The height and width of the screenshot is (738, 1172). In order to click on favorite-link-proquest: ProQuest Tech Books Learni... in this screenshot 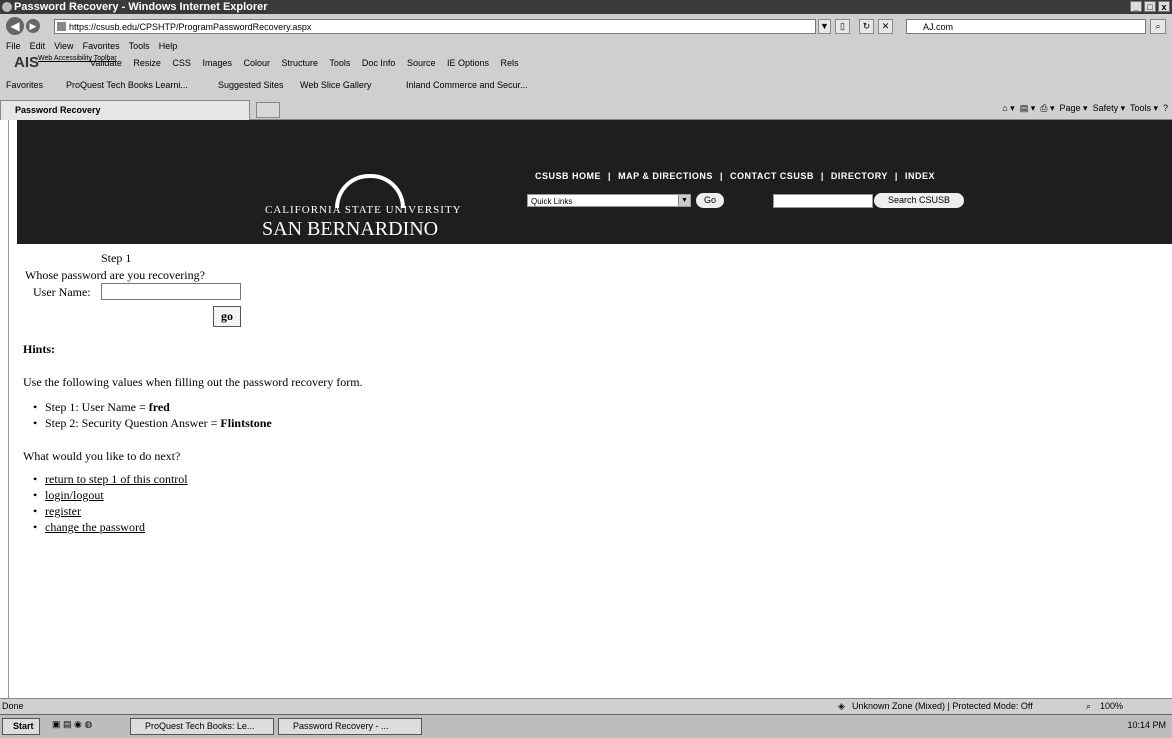, I will do `click(127, 85)`.